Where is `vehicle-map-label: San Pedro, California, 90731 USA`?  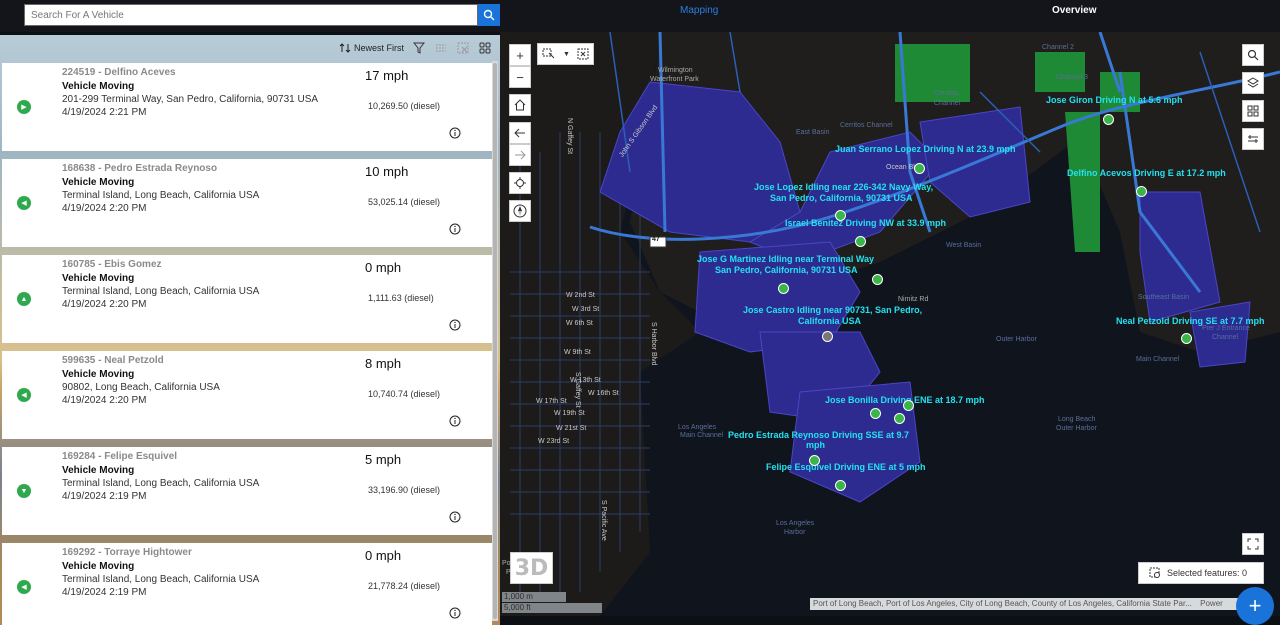
vehicle-map-label: San Pedro, California, 90731 USA is located at coordinates (841, 198).